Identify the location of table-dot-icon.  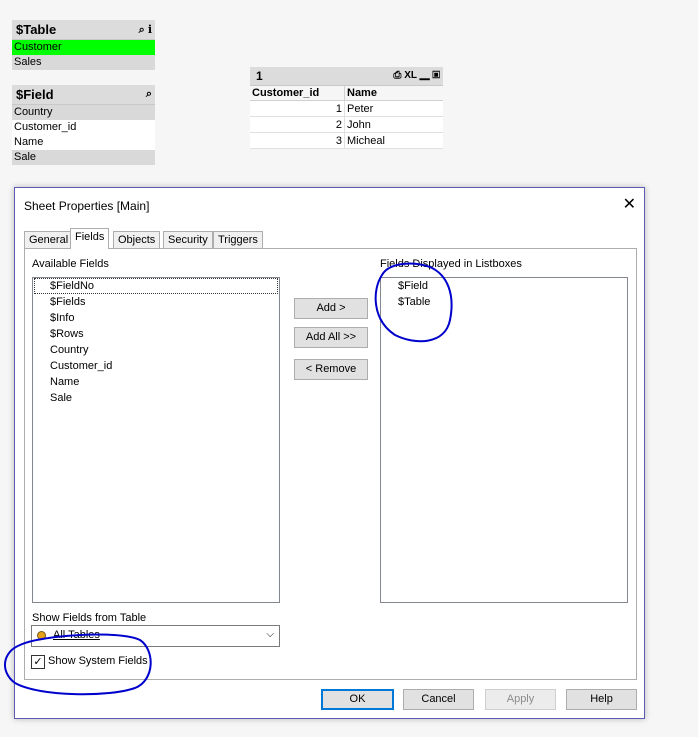
(41, 635).